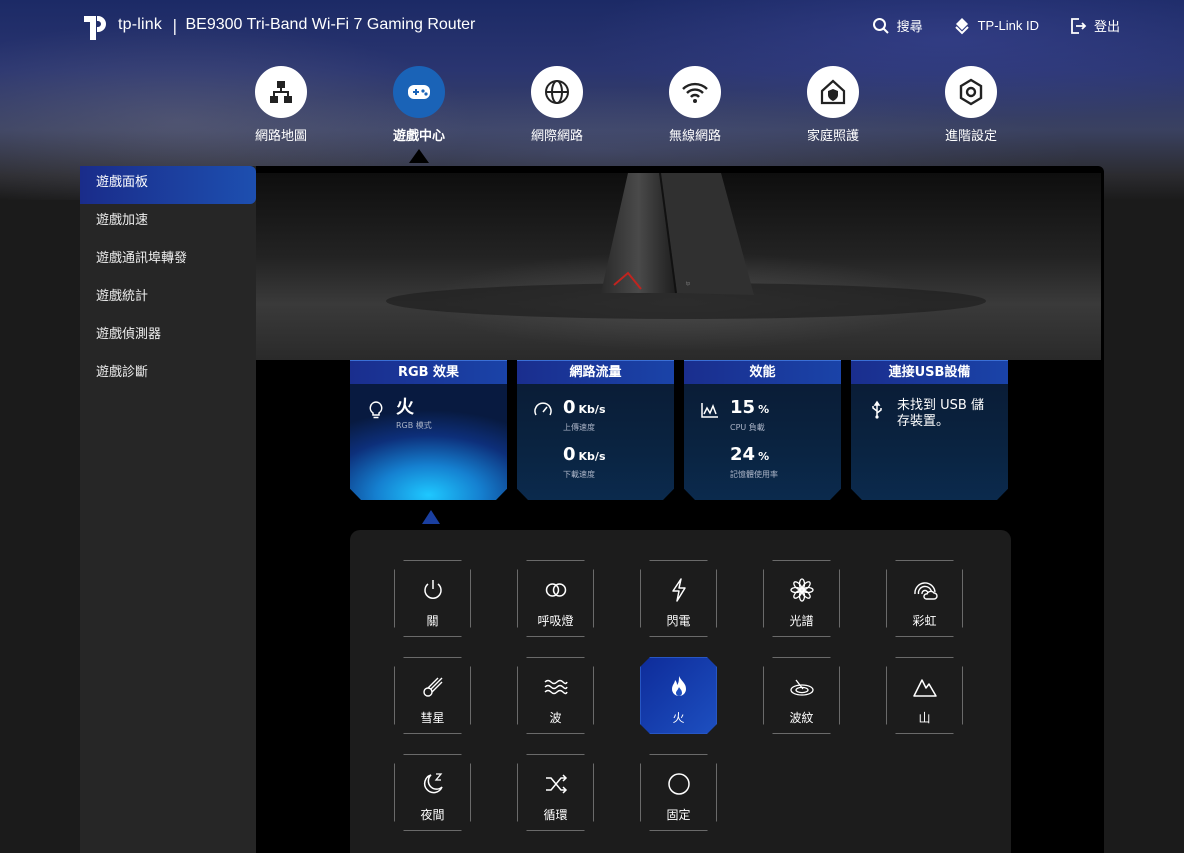 The height and width of the screenshot is (853, 1184). I want to click on tplink-id-icon, so click(961, 25).